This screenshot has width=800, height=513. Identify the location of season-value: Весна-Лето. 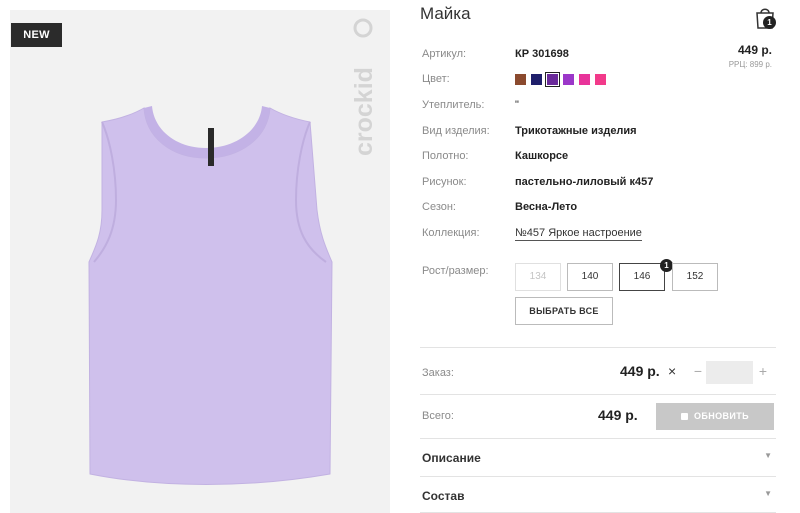
(546, 207).